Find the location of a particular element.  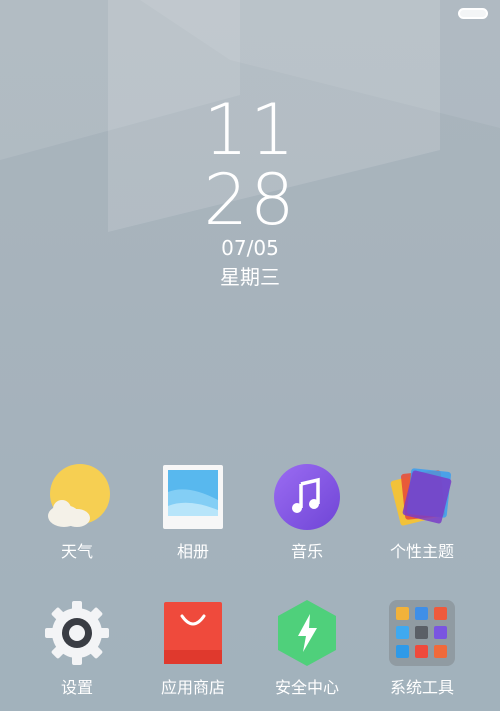

weather-icon is located at coordinates (77, 497).